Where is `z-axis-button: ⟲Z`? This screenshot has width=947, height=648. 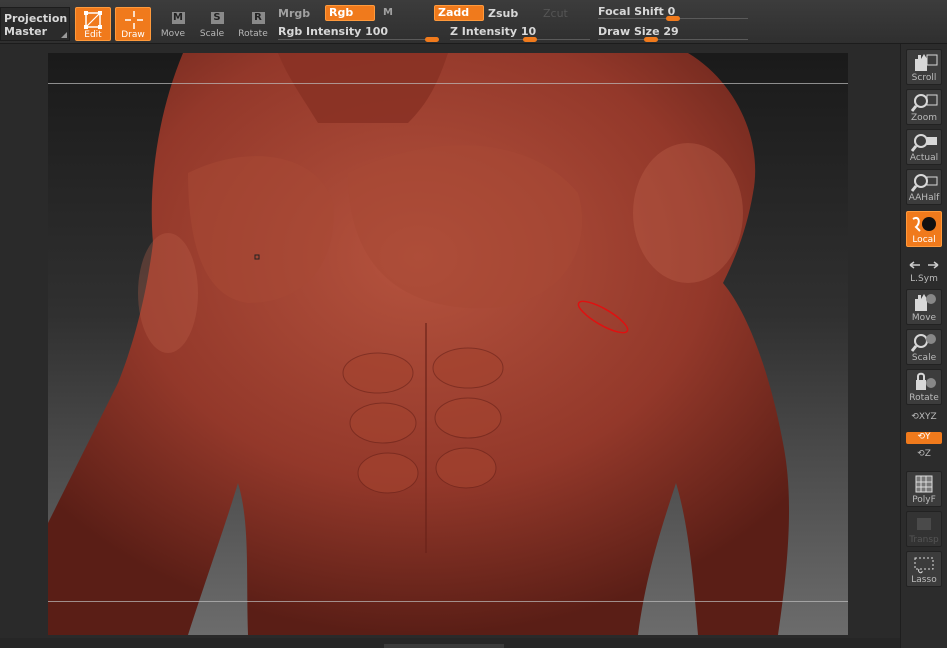 z-axis-button: ⟲Z is located at coordinates (924, 456).